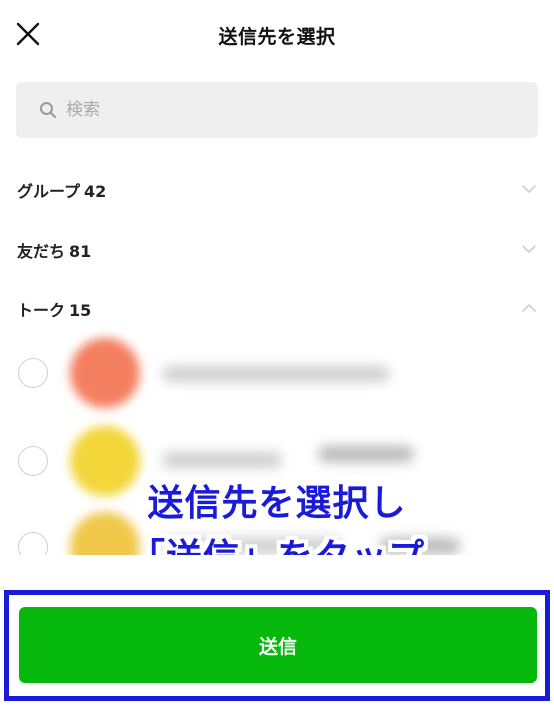  What do you see at coordinates (80, 310) in the screenshot?
I see `section-talks-count: 15` at bounding box center [80, 310].